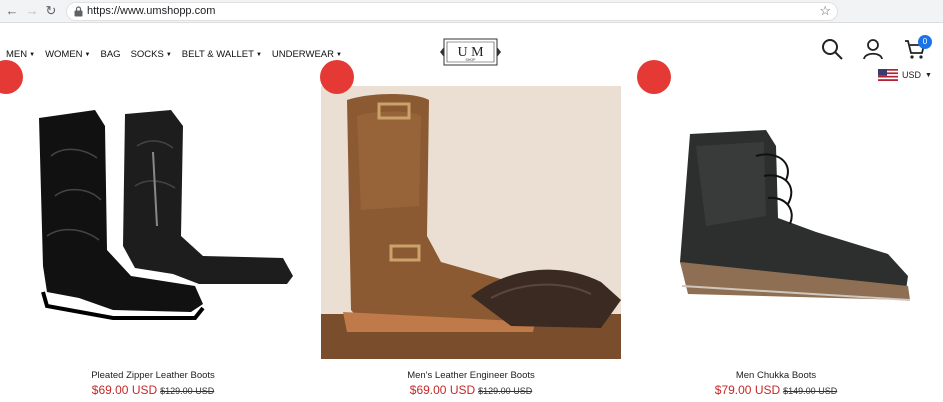  What do you see at coordinates (307, 54) in the screenshot?
I see `menu-item-underwear: UNDERWEAR ▼` at bounding box center [307, 54].